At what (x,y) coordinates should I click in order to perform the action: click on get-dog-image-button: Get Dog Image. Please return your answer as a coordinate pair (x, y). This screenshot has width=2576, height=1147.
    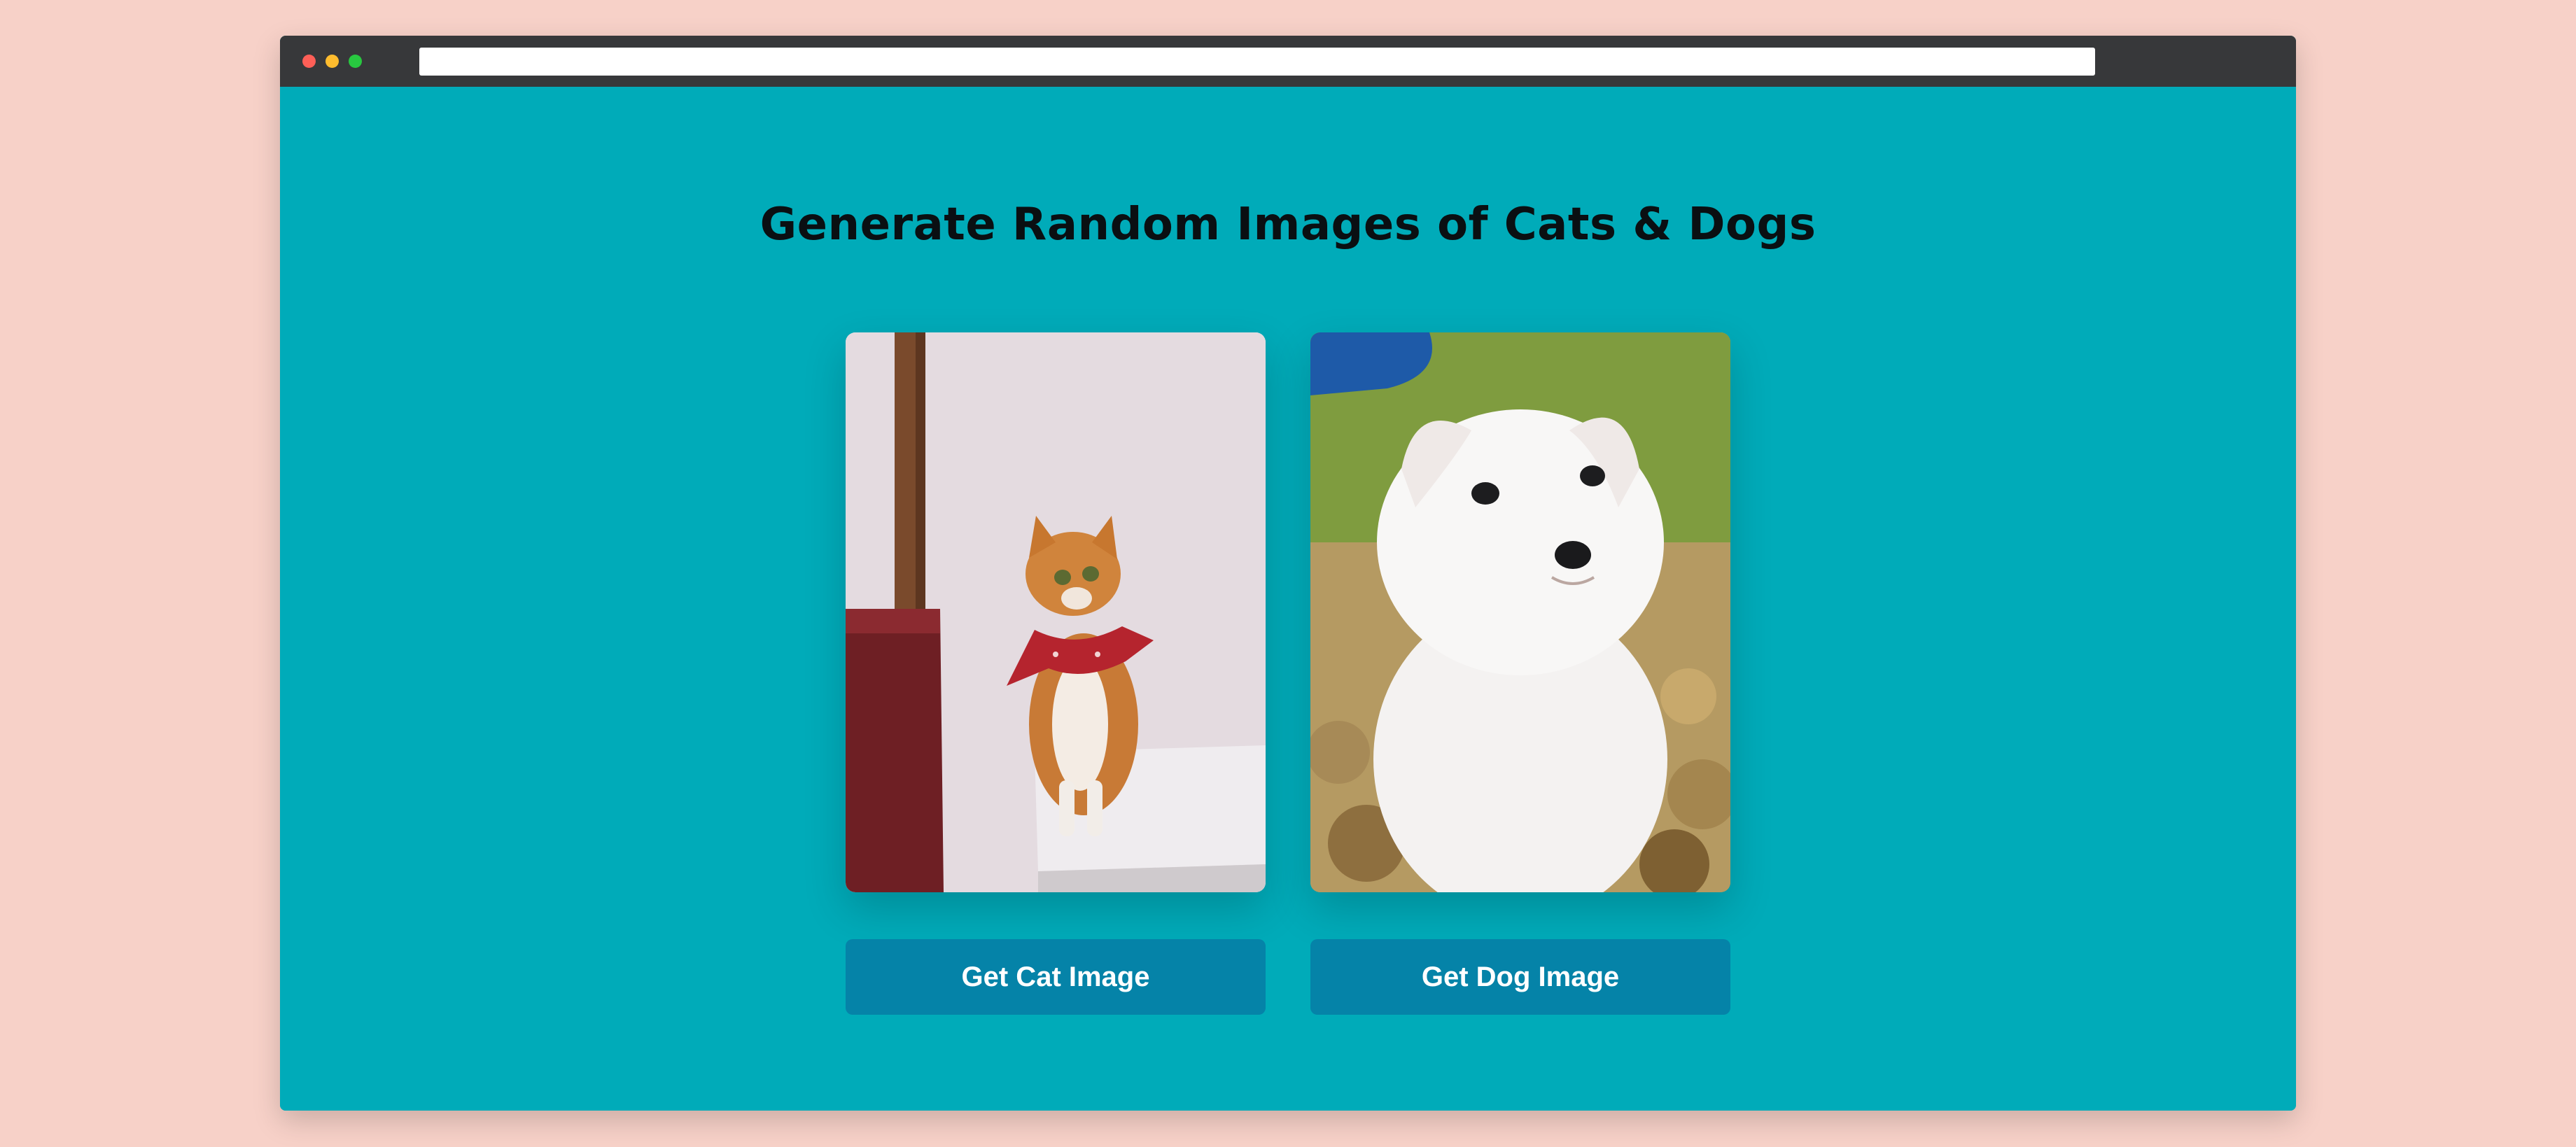
    Looking at the image, I should click on (1520, 977).